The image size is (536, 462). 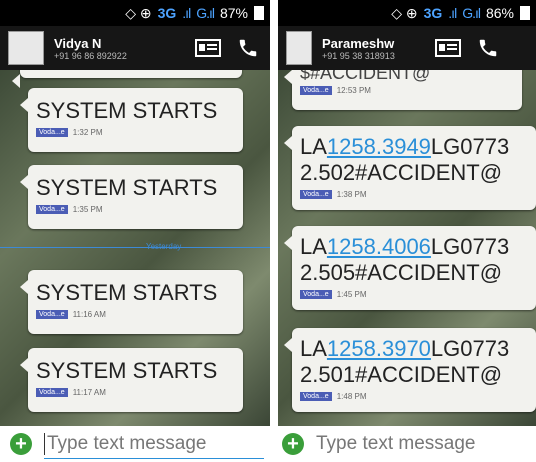 I want to click on message-input-placeholder: Type text message, so click(x=127, y=443).